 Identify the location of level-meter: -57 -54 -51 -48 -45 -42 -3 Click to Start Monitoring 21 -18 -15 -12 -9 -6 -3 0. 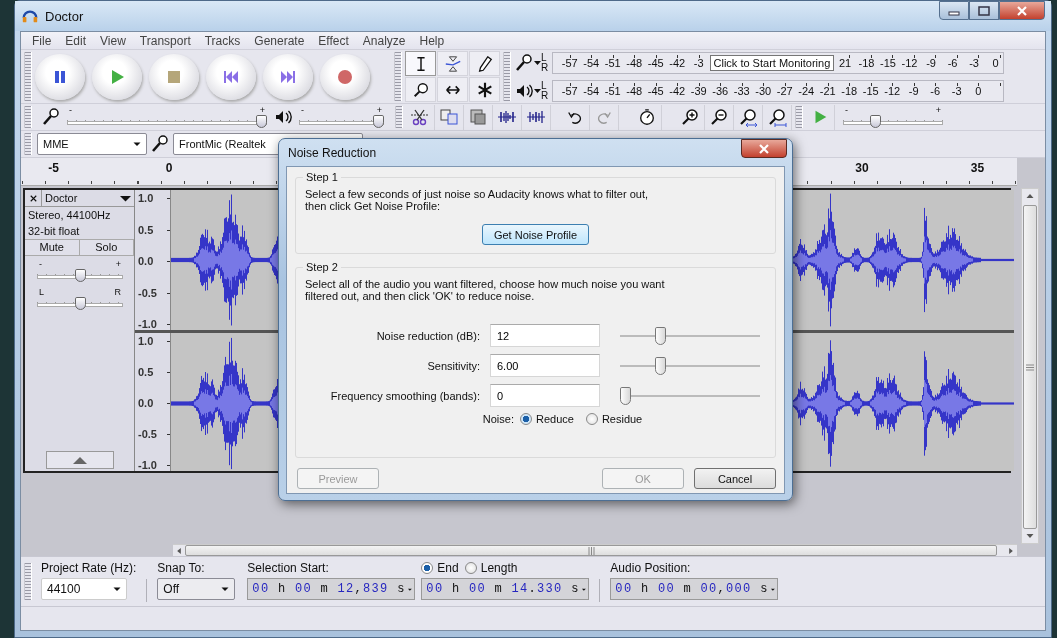
(778, 62).